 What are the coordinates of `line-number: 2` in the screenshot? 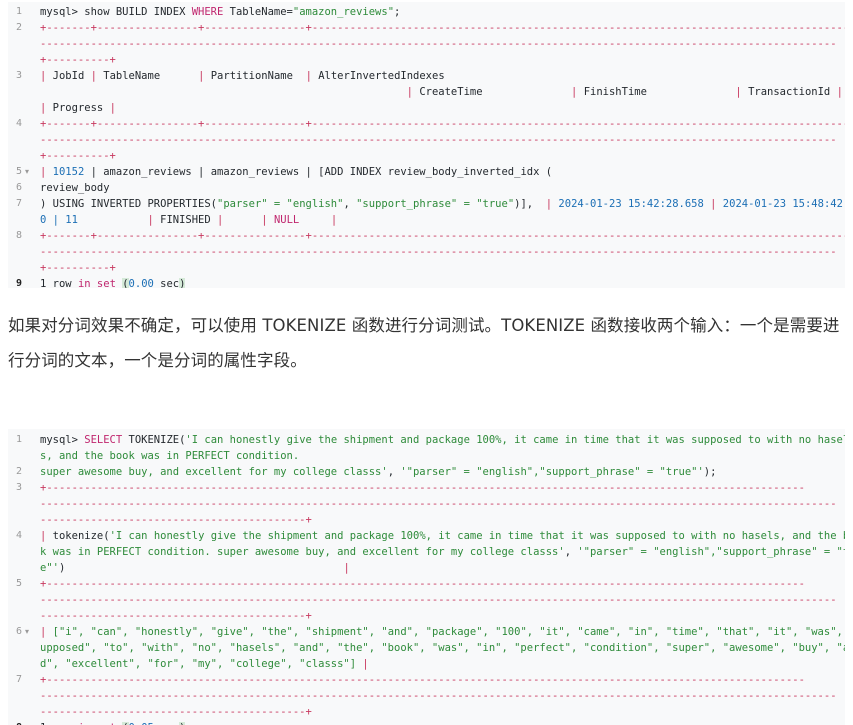 It's located at (18, 27).